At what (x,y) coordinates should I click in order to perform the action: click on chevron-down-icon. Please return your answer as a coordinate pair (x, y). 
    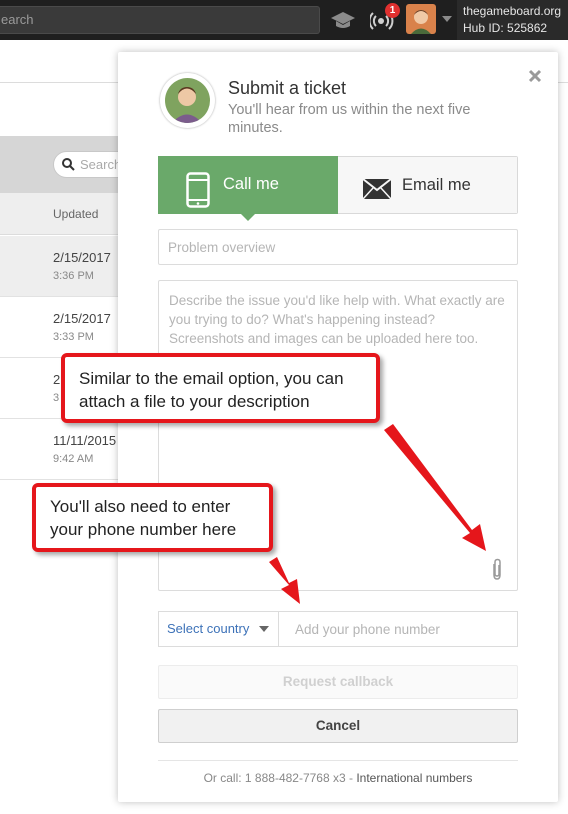
    Looking at the image, I should click on (264, 629).